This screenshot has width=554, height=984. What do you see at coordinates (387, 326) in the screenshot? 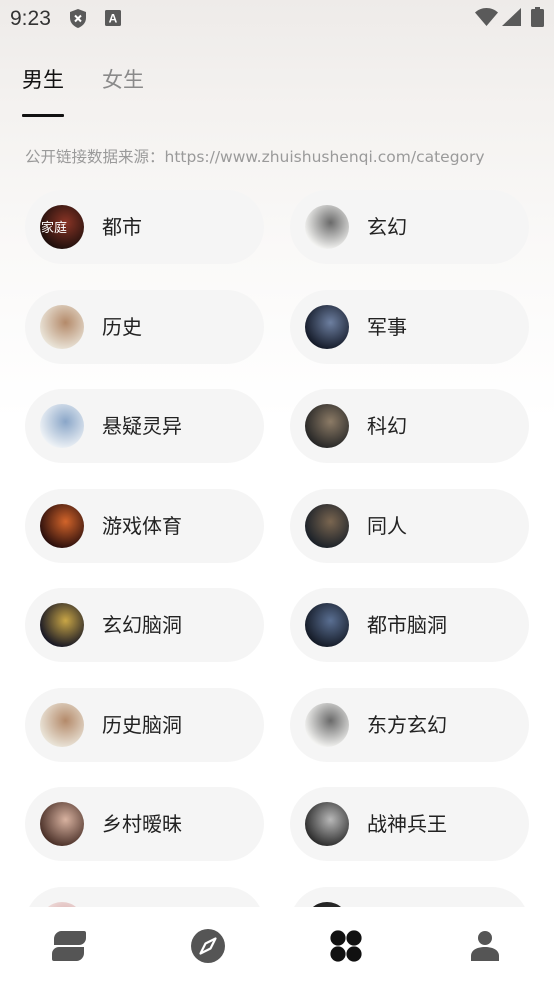
I see `category-label: 军事` at bounding box center [387, 326].